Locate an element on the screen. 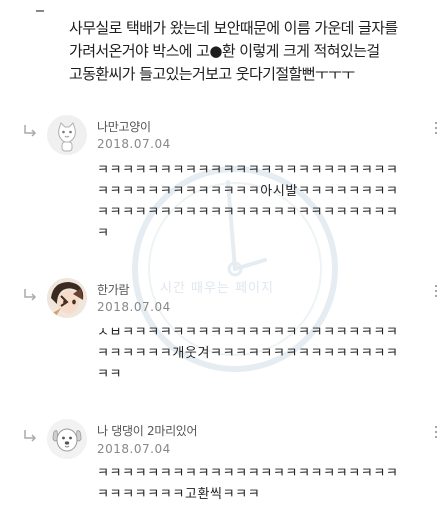 The image size is (443, 518). comment-body: ㅋㅋㅋㅋㅋㅋㅋㅋㅋㅋㅋㅋㅋㅋㅋㅋㅋㅋㅋㅋㅋㅋㅋㅋ ㅋㅋㅋㅋㅋㅋㅋ고환씩ㅋㅋㅋ is located at coordinates (269, 484).